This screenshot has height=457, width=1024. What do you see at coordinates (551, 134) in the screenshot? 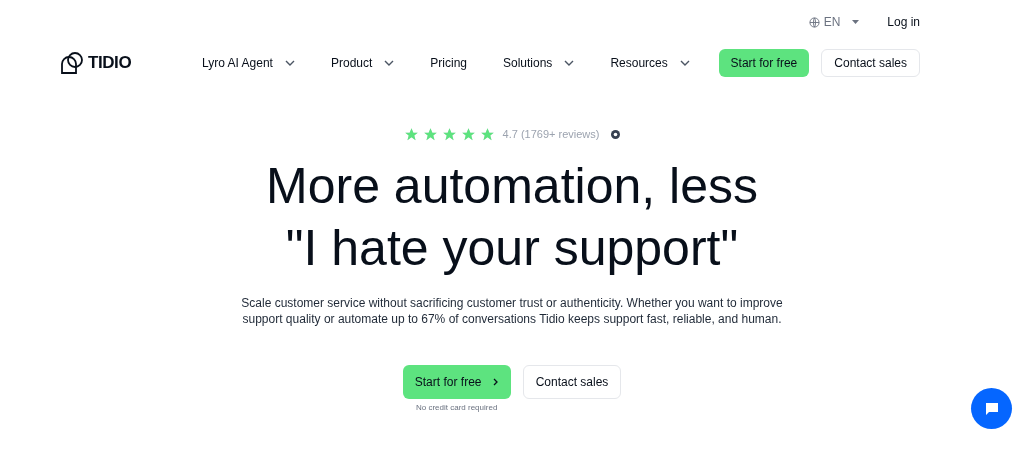
I see `rating-text: 4.7 (1769+ reviews)` at bounding box center [551, 134].